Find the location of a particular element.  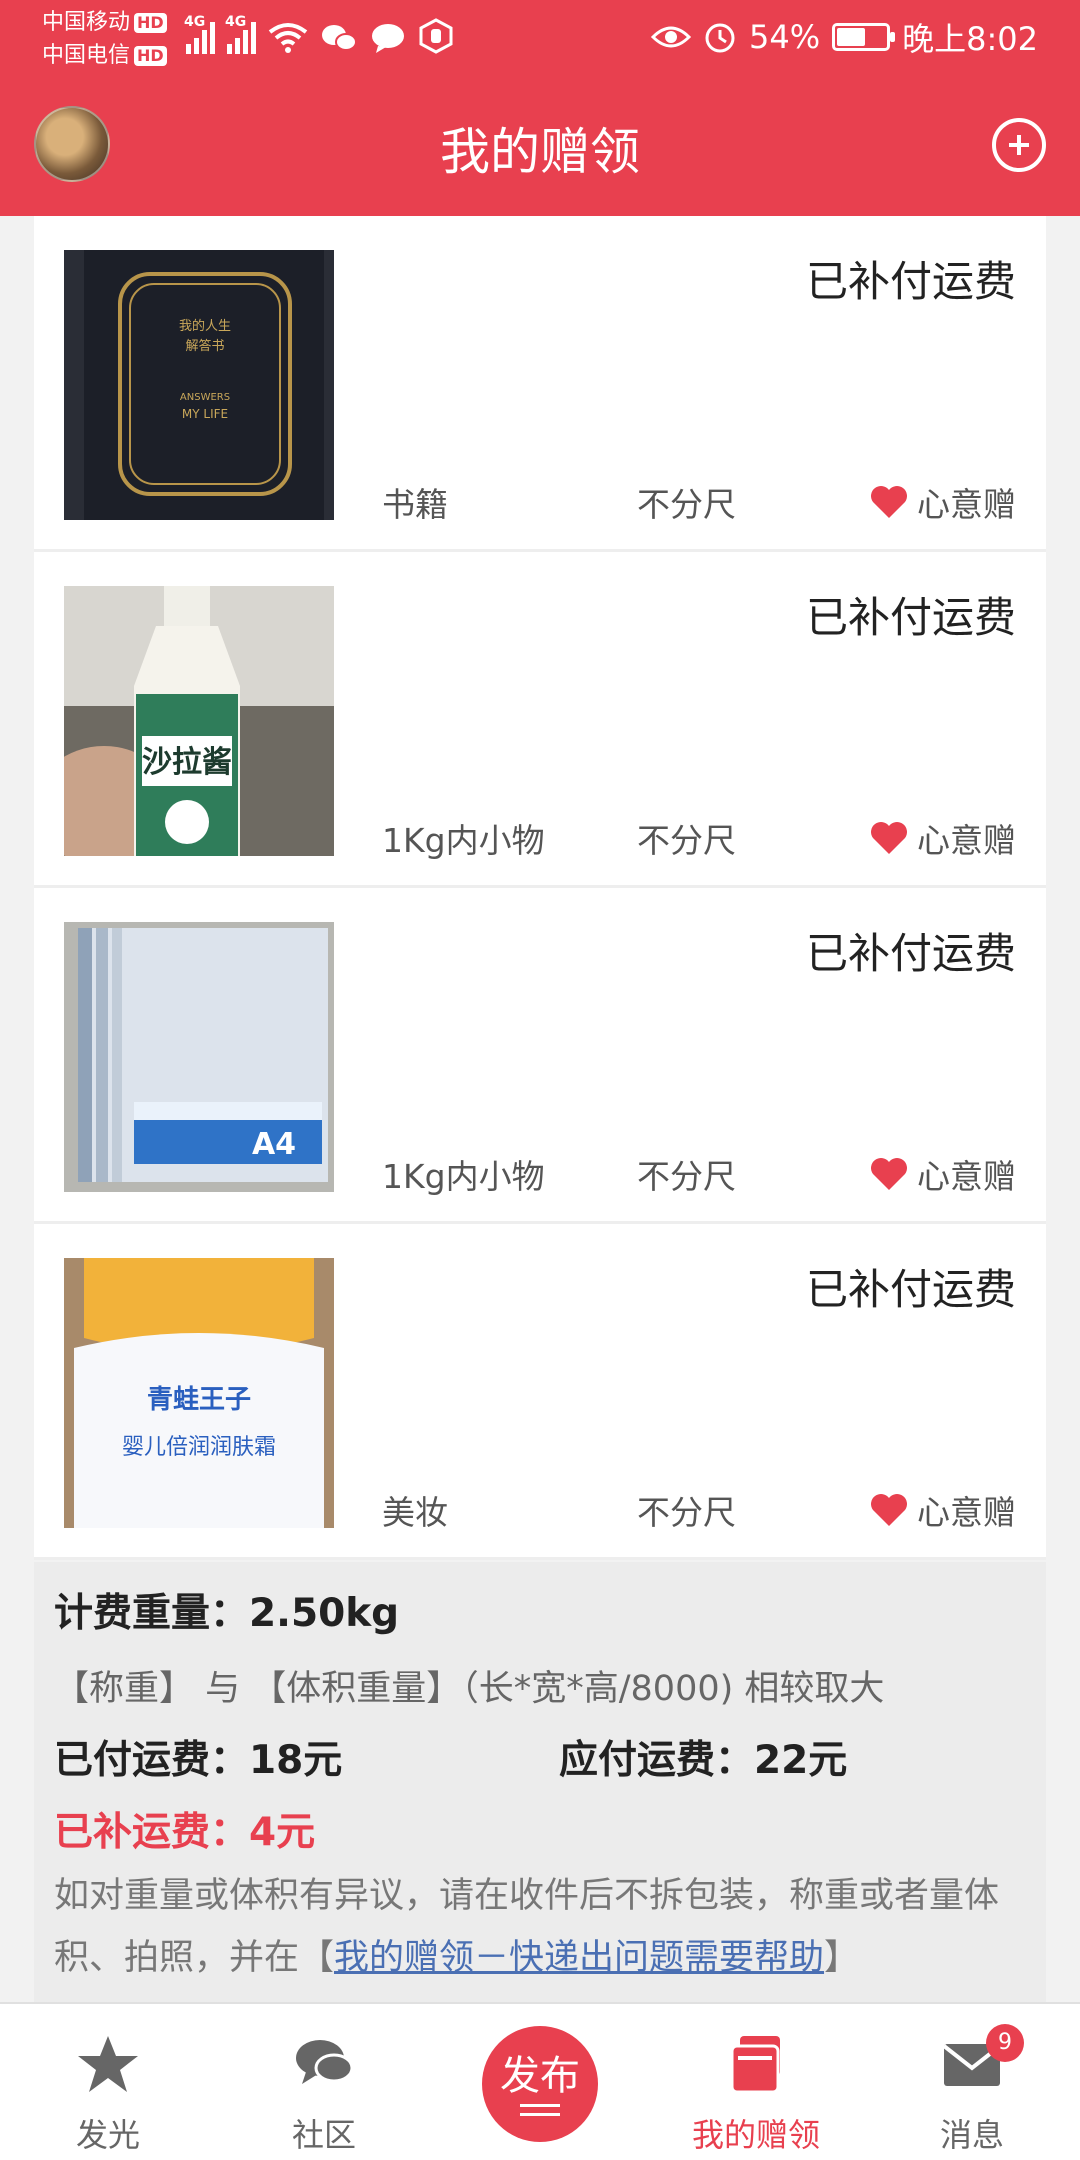

item-meta: 美妆 不分尺 心意赠 is located at coordinates (540, 1511).